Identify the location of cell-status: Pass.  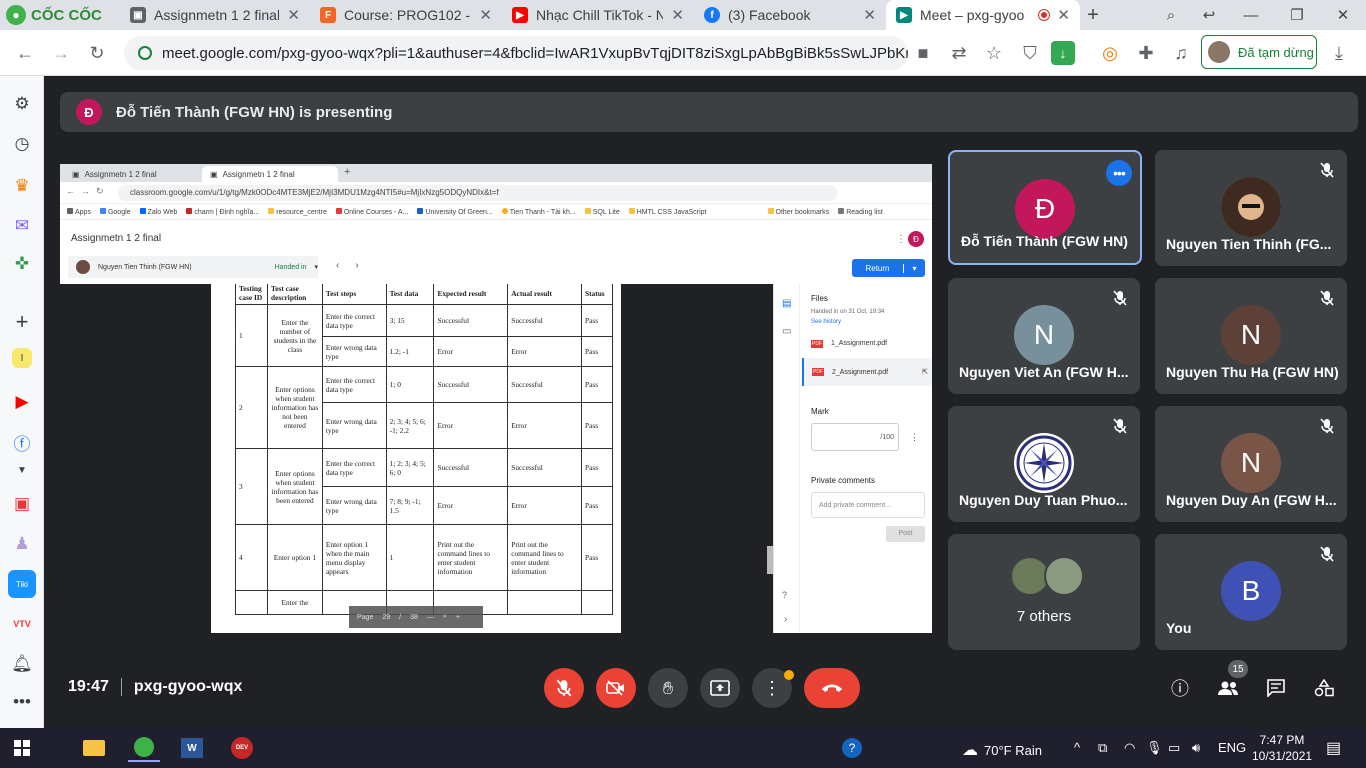
(597, 467).